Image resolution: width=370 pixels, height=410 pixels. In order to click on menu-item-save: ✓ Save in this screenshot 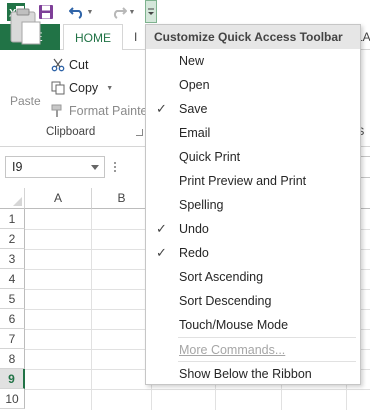, I will do `click(253, 109)`.